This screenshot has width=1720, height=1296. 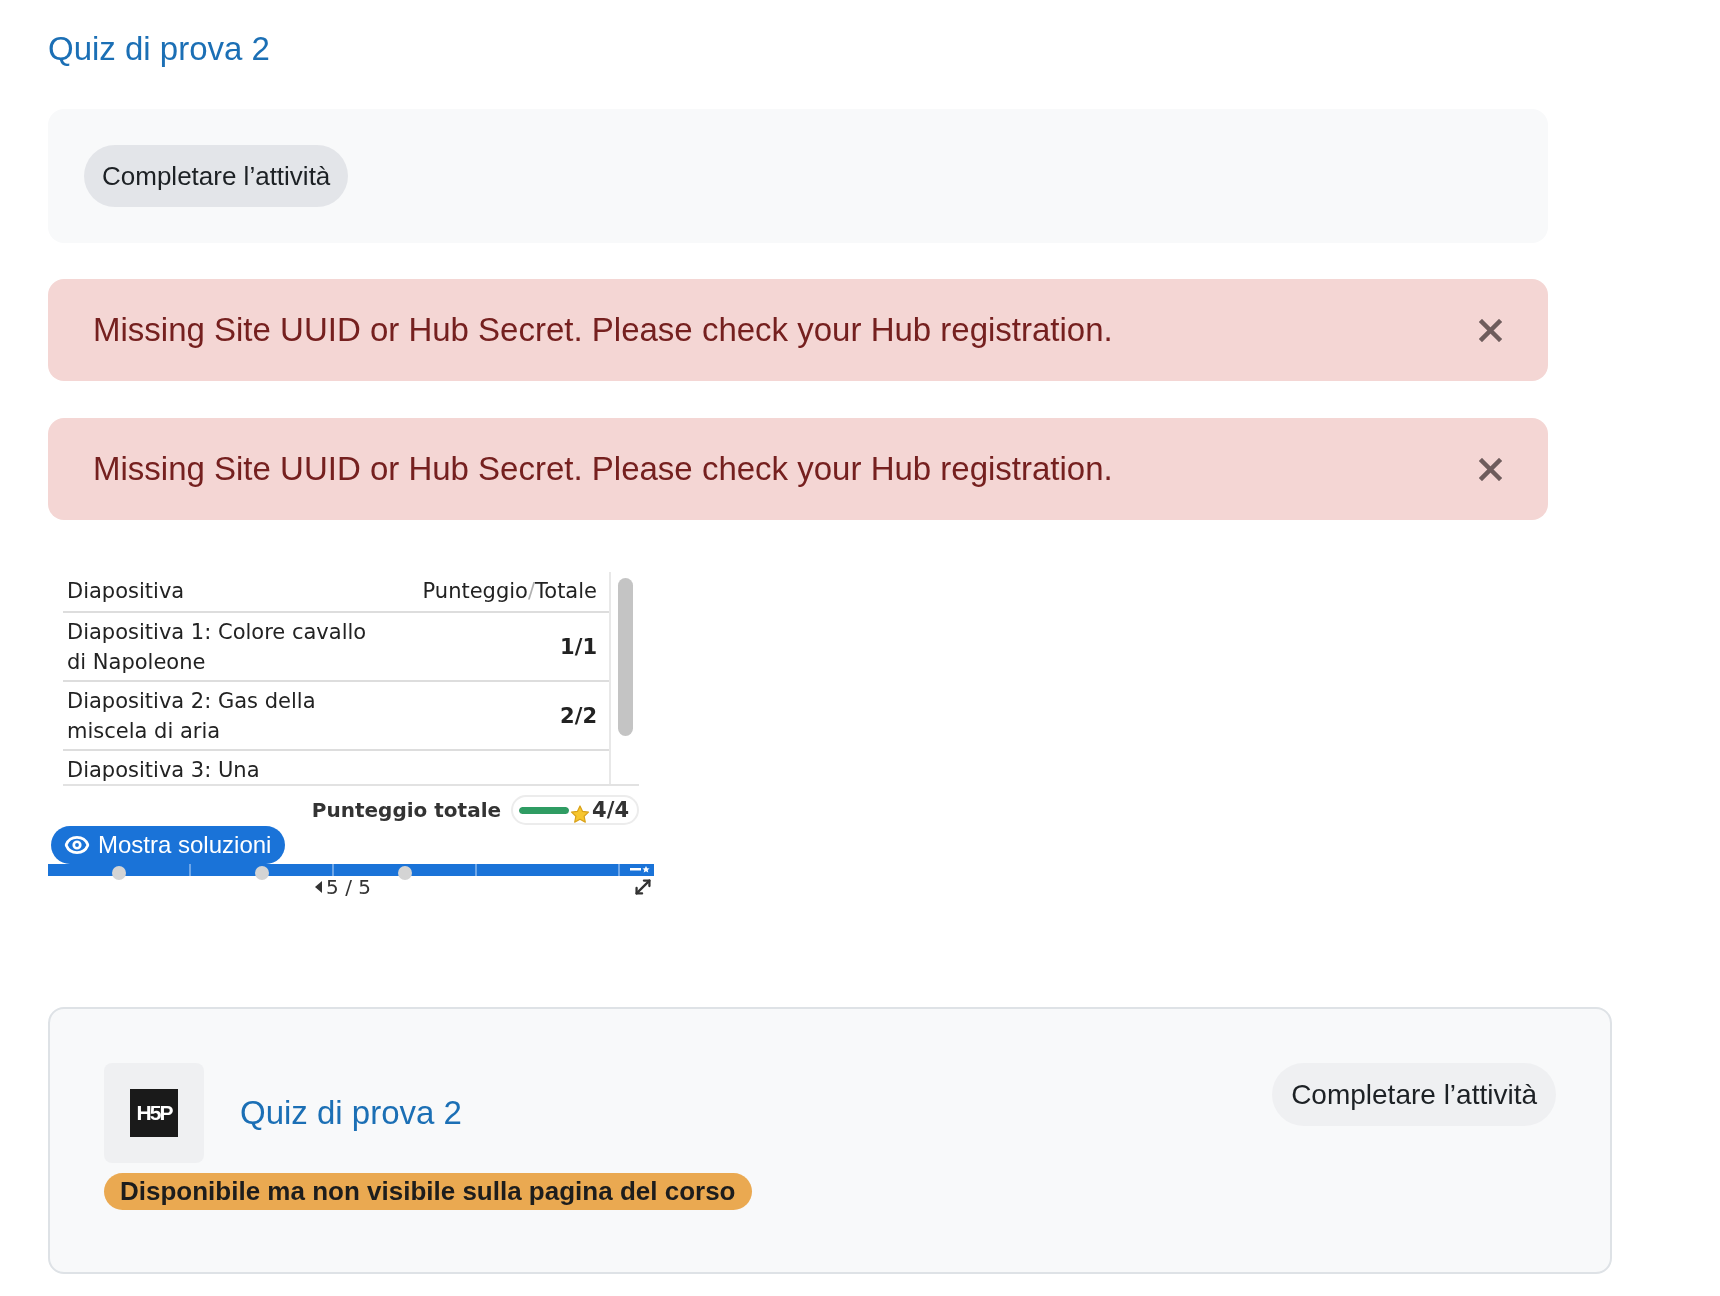 What do you see at coordinates (159, 49) in the screenshot?
I see `page-title-link: Quiz di prova 2` at bounding box center [159, 49].